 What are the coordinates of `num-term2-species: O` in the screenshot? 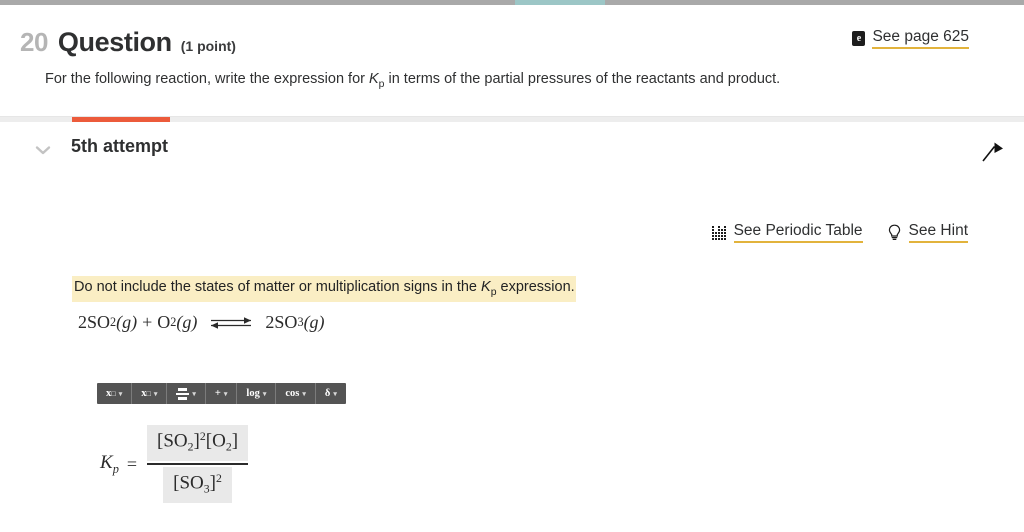 It's located at (219, 441).